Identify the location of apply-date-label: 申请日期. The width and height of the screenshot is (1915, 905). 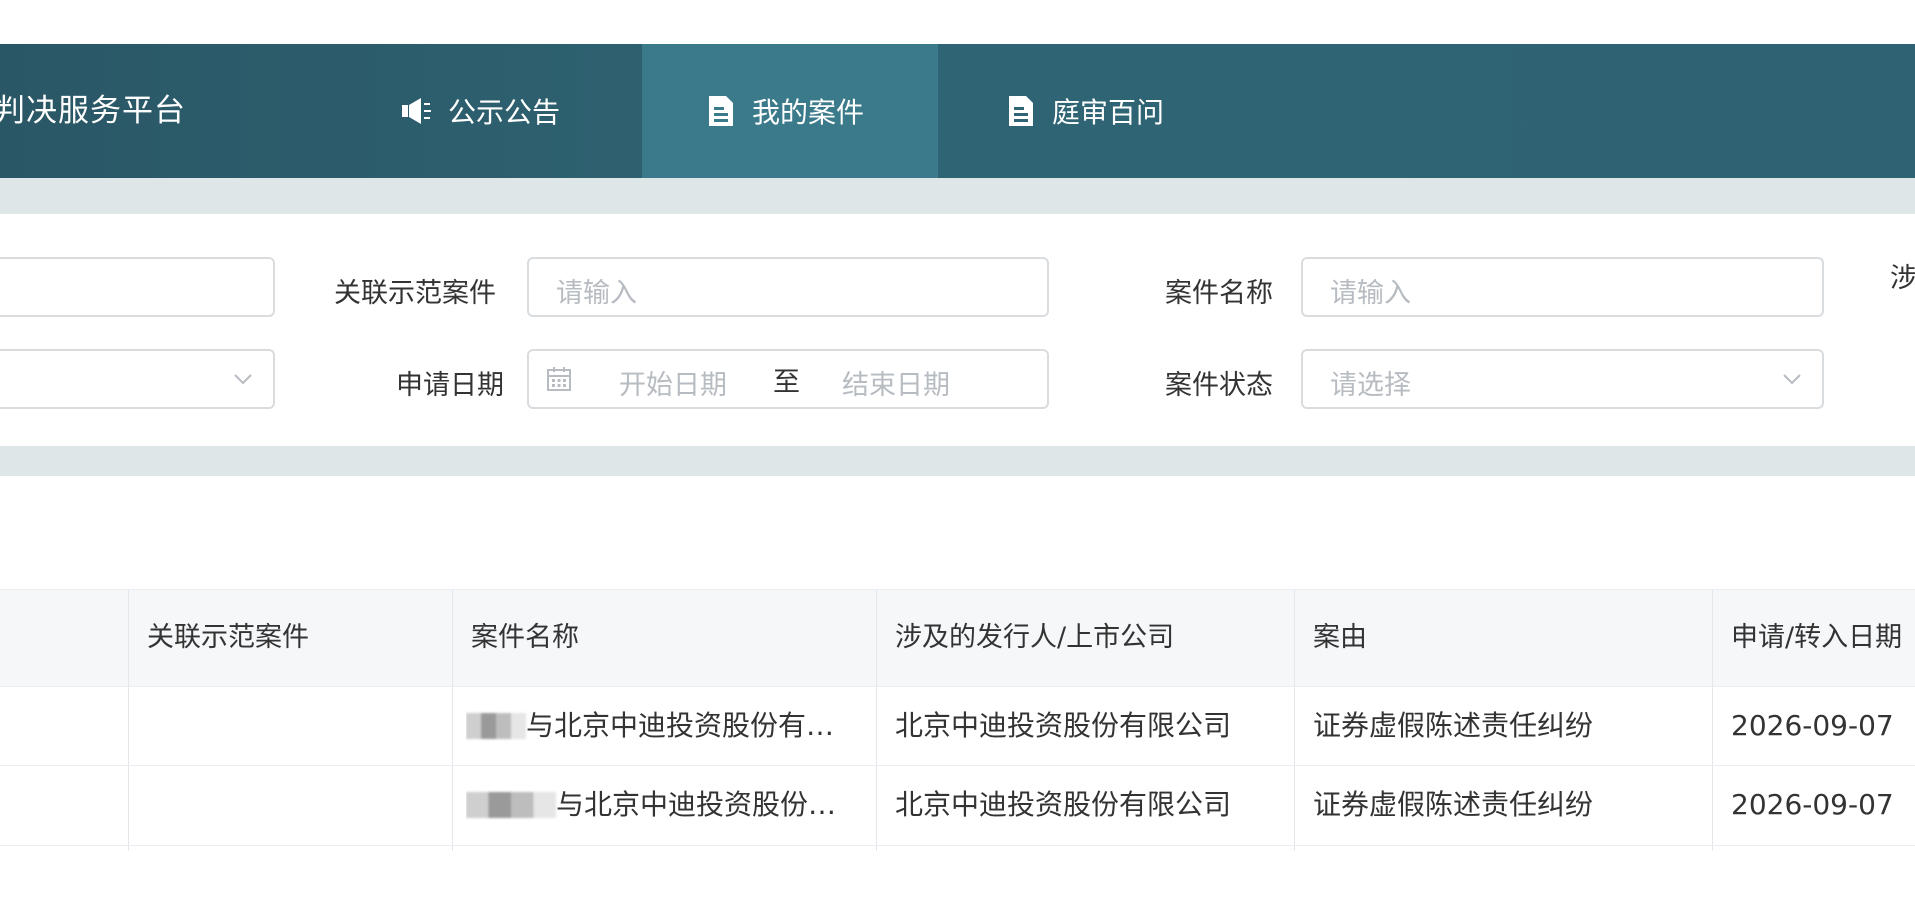
(450, 385).